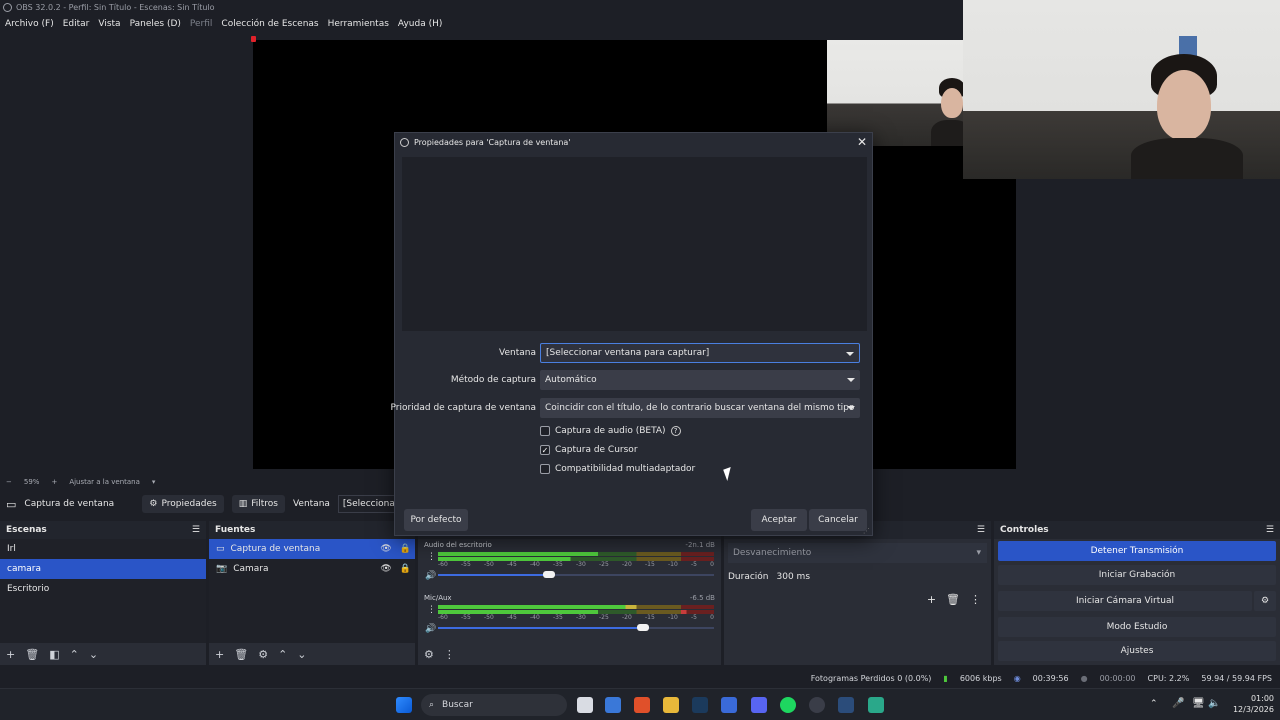 Image resolution: width=1280 pixels, height=720 pixels. I want to click on spotify-icon, so click(788, 705).